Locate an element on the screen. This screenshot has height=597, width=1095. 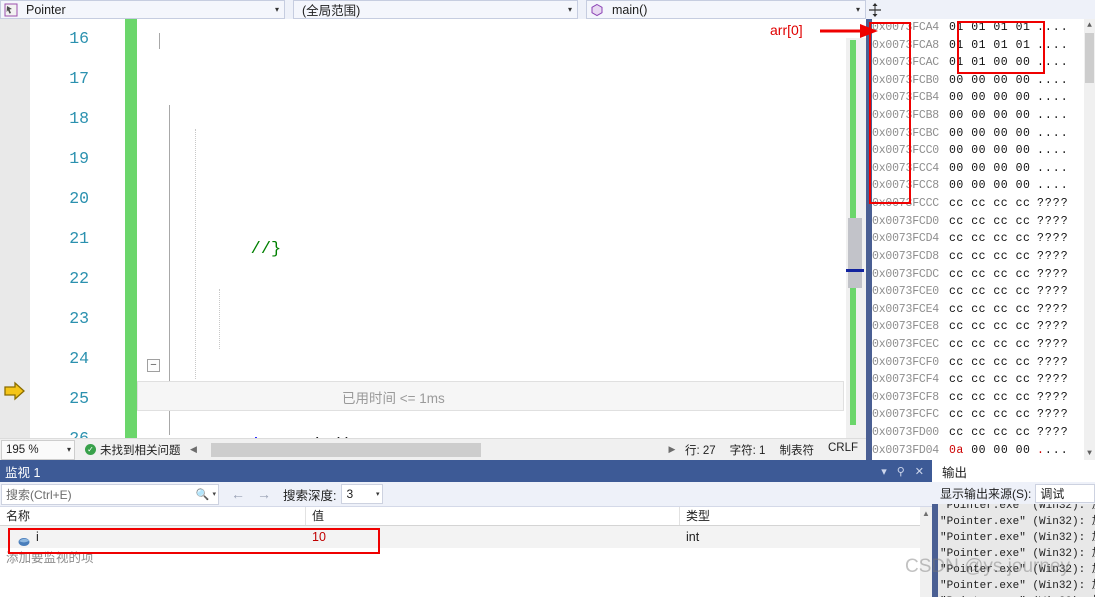
memory-row: 0x0073FCF8 cc cc cc cc???? is located at coordinates (978, 398).